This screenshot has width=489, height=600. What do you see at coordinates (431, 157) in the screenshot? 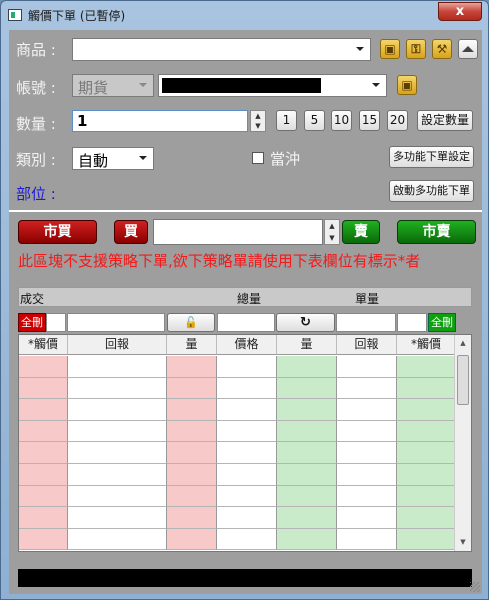
I see `multi-order-setting-button: 多功能下單設定` at bounding box center [431, 157].